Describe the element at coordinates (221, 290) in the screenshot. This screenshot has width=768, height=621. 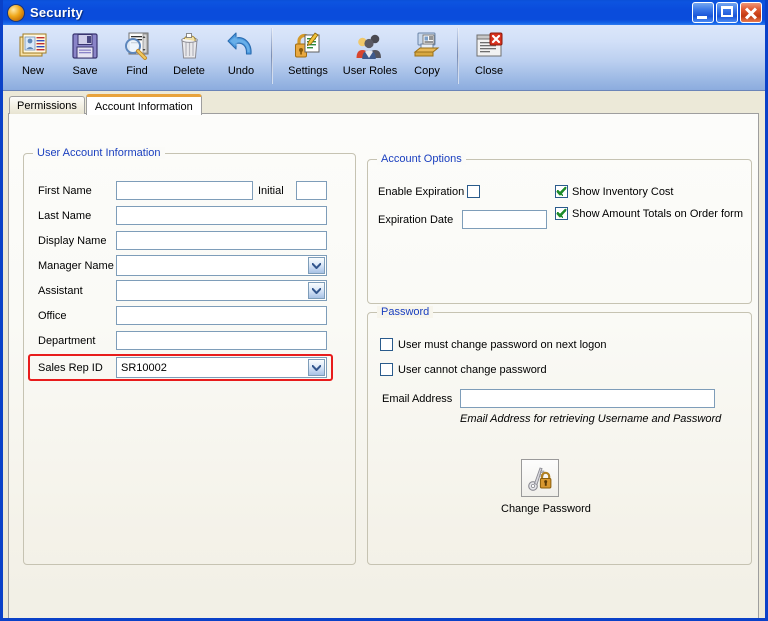
I see `combo-assistant` at that location.